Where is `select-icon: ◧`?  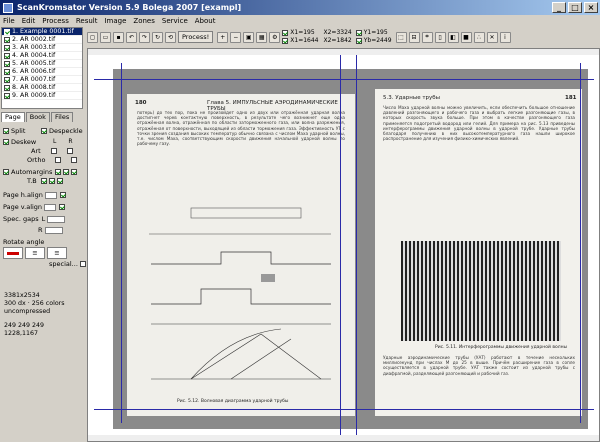 select-icon: ◧ is located at coordinates (453, 37).